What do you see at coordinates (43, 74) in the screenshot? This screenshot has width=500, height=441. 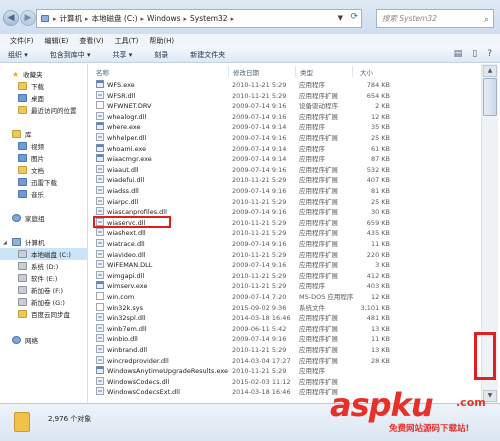 I see `nav-item-favorites: ★ 收藏夹` at bounding box center [43, 74].